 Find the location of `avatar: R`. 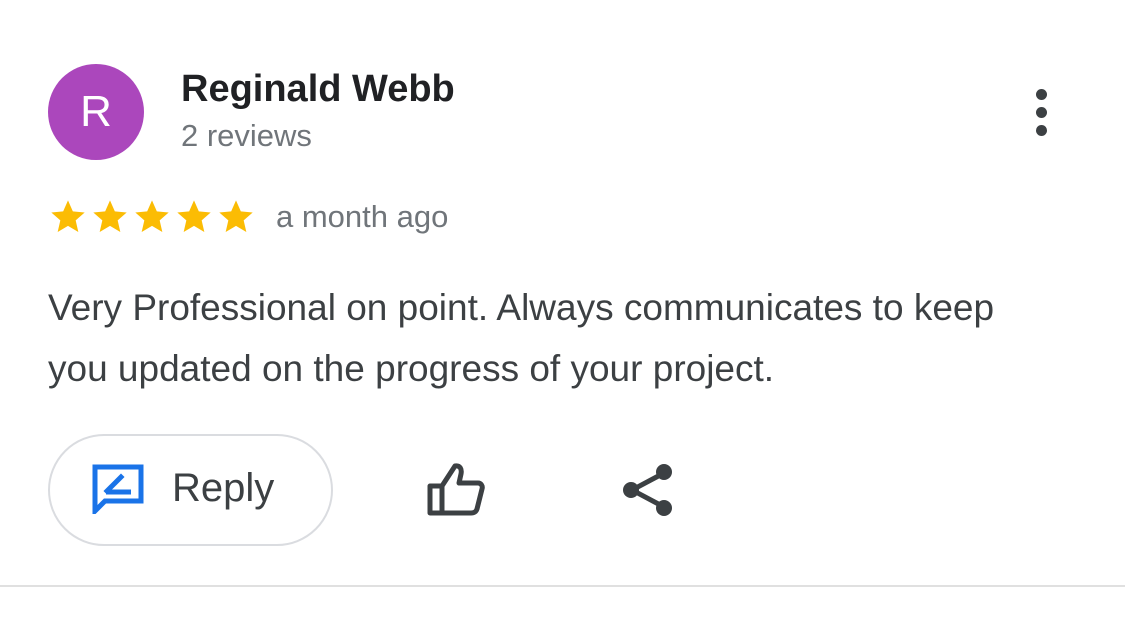

avatar: R is located at coordinates (96, 112).